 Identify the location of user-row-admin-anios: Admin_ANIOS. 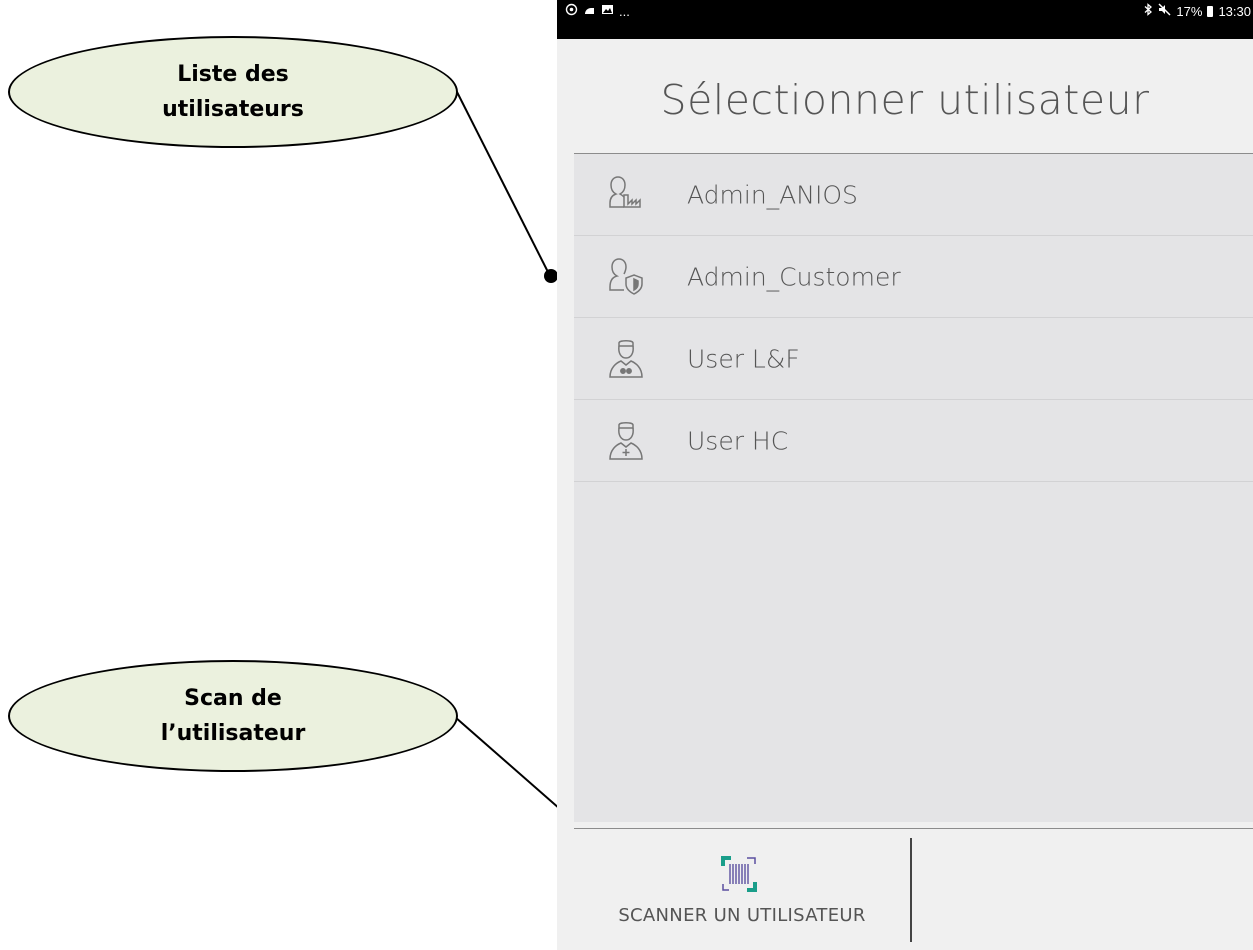
(913, 195).